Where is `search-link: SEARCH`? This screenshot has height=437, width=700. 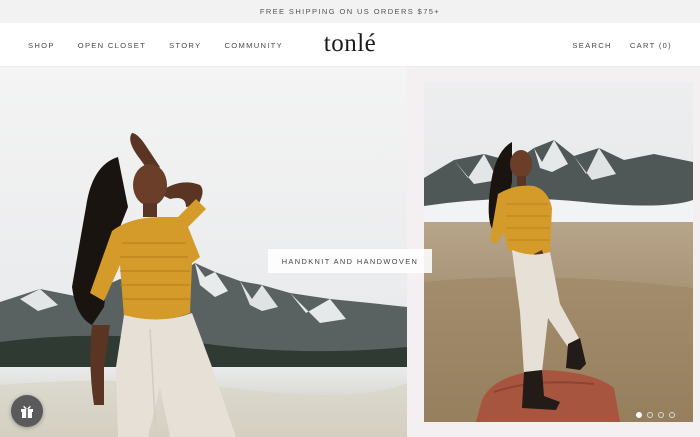 search-link: SEARCH is located at coordinates (591, 45).